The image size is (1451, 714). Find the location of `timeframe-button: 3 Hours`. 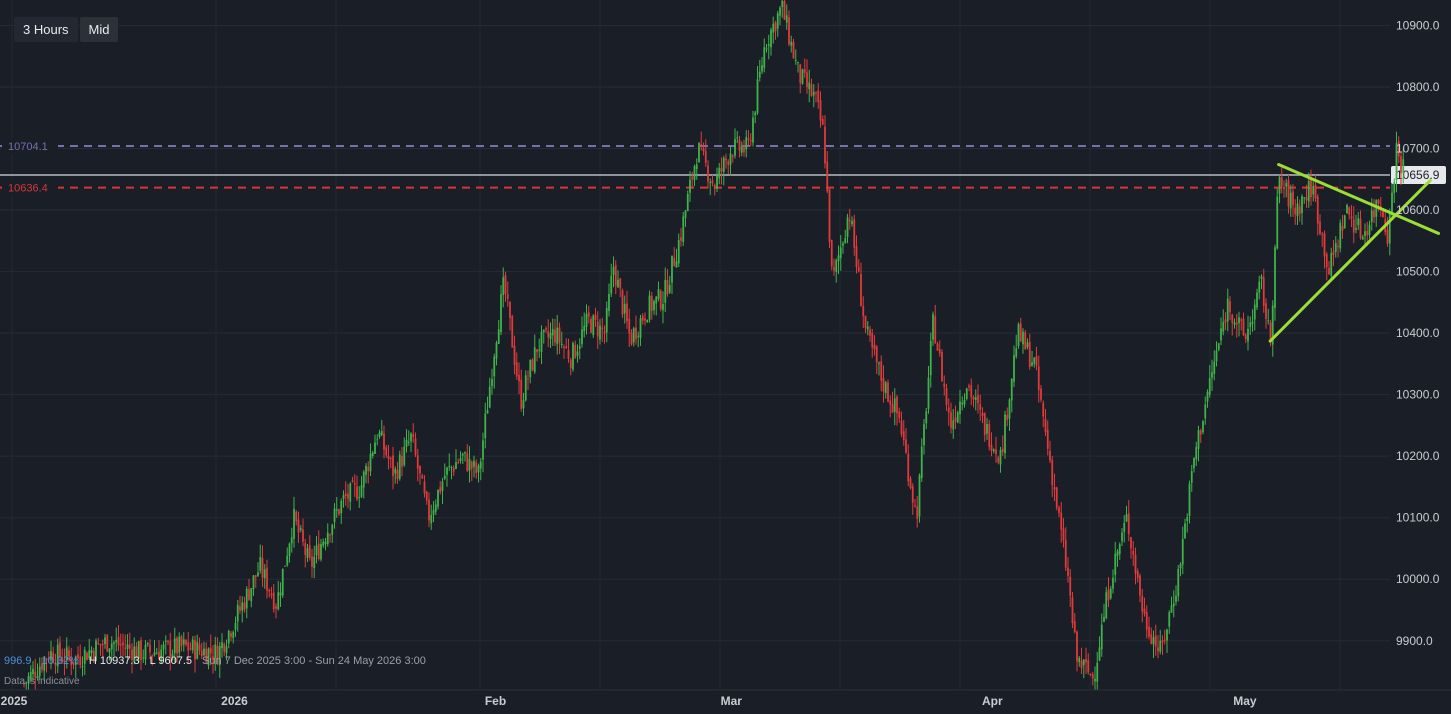

timeframe-button: 3 Hours is located at coordinates (46, 29).